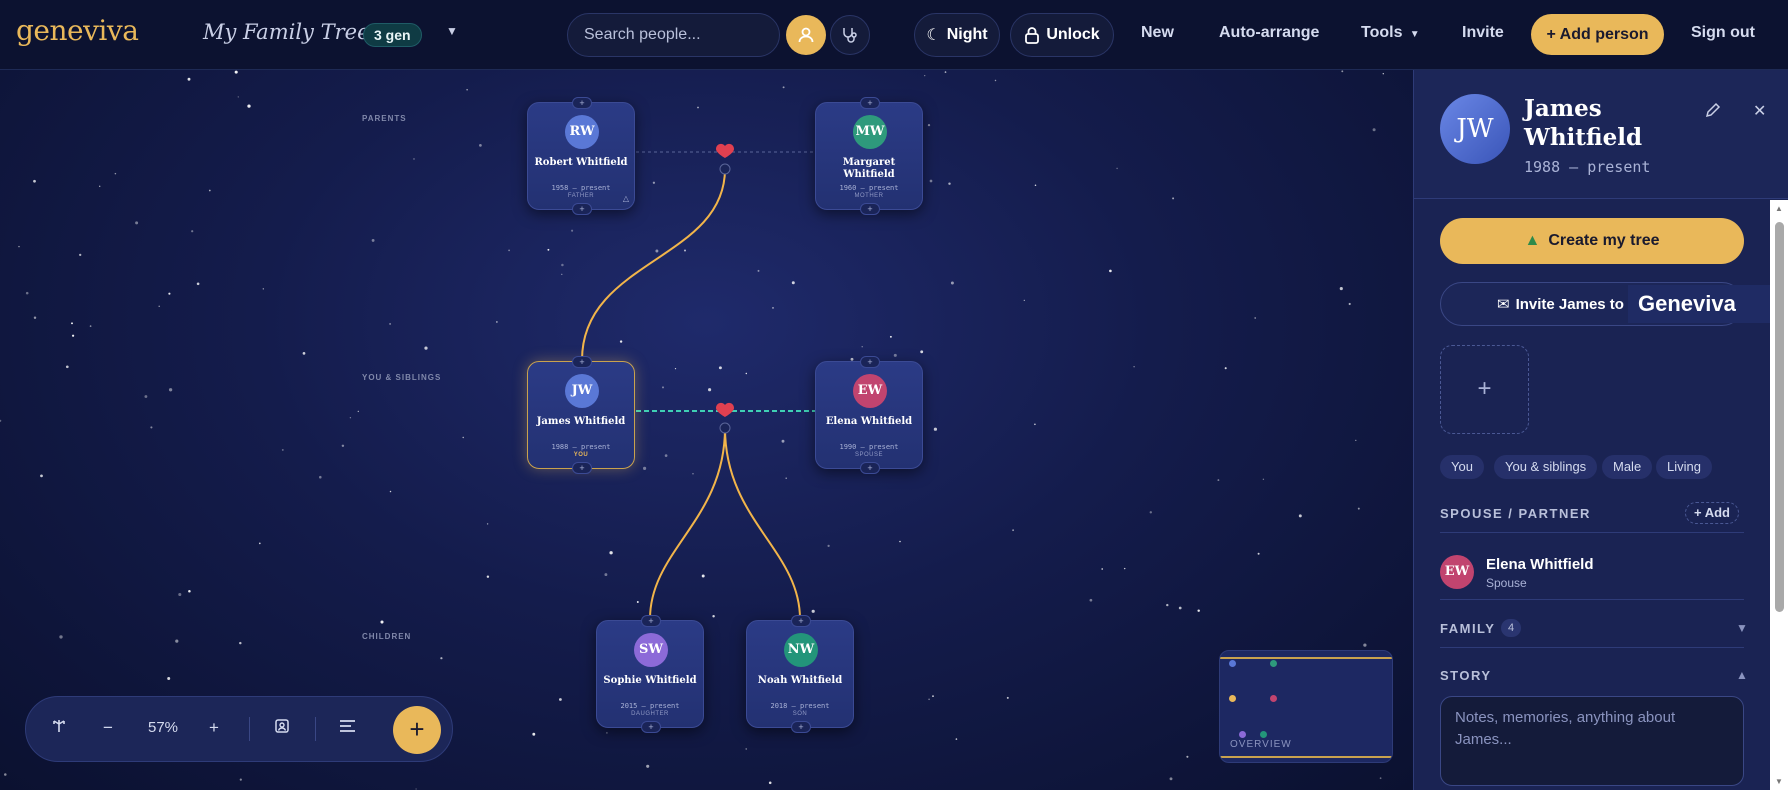 This screenshot has width=1788, height=790. What do you see at coordinates (1587, 167) in the screenshot?
I see `person-dates: 1988 – present` at bounding box center [1587, 167].